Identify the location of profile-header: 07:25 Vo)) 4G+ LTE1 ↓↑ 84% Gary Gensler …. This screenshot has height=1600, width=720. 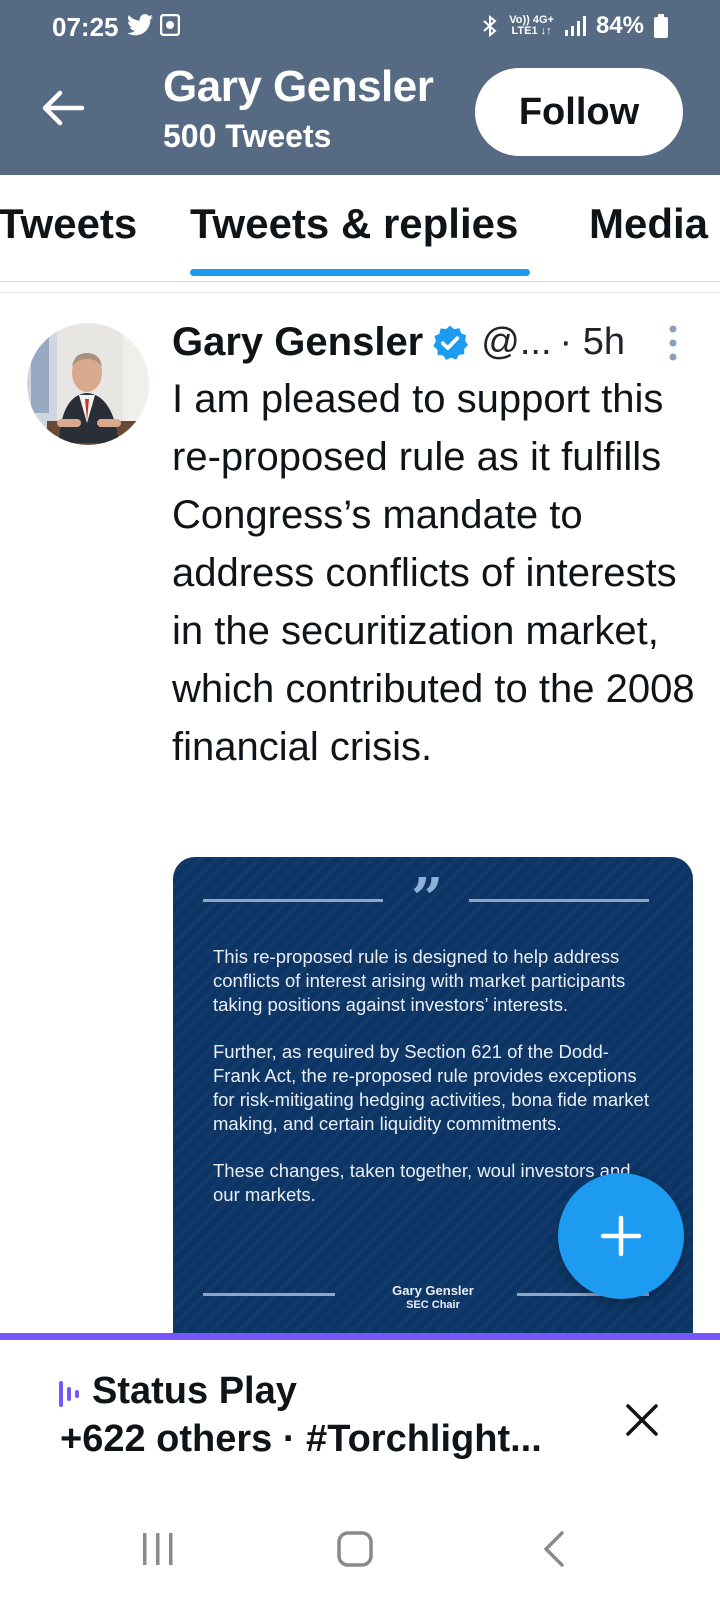
(360, 87).